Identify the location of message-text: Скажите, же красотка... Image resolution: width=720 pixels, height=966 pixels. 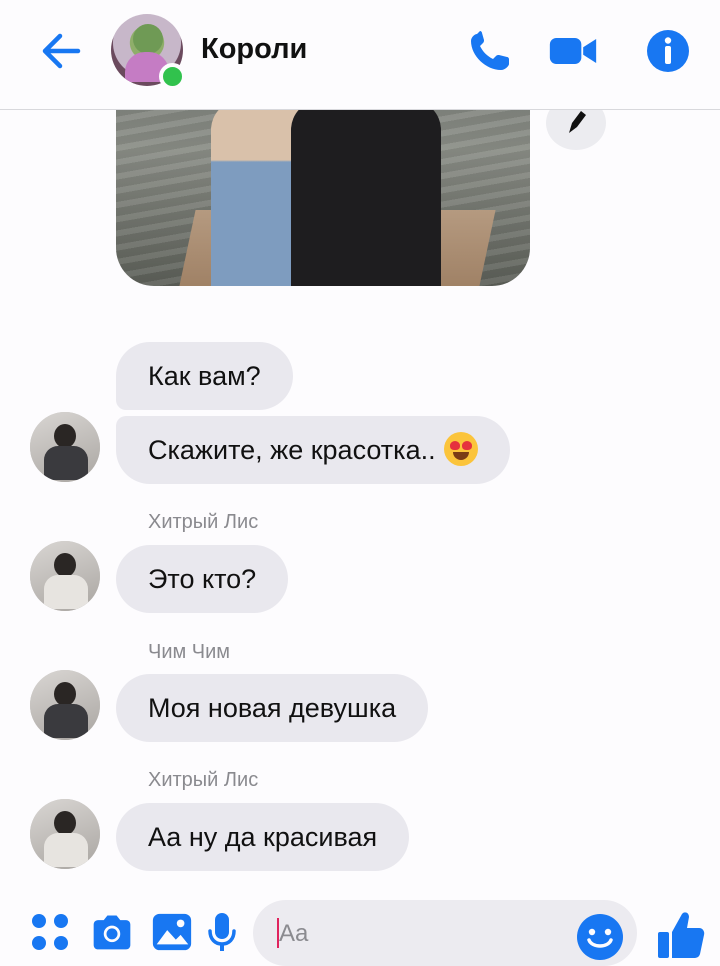
(292, 450).